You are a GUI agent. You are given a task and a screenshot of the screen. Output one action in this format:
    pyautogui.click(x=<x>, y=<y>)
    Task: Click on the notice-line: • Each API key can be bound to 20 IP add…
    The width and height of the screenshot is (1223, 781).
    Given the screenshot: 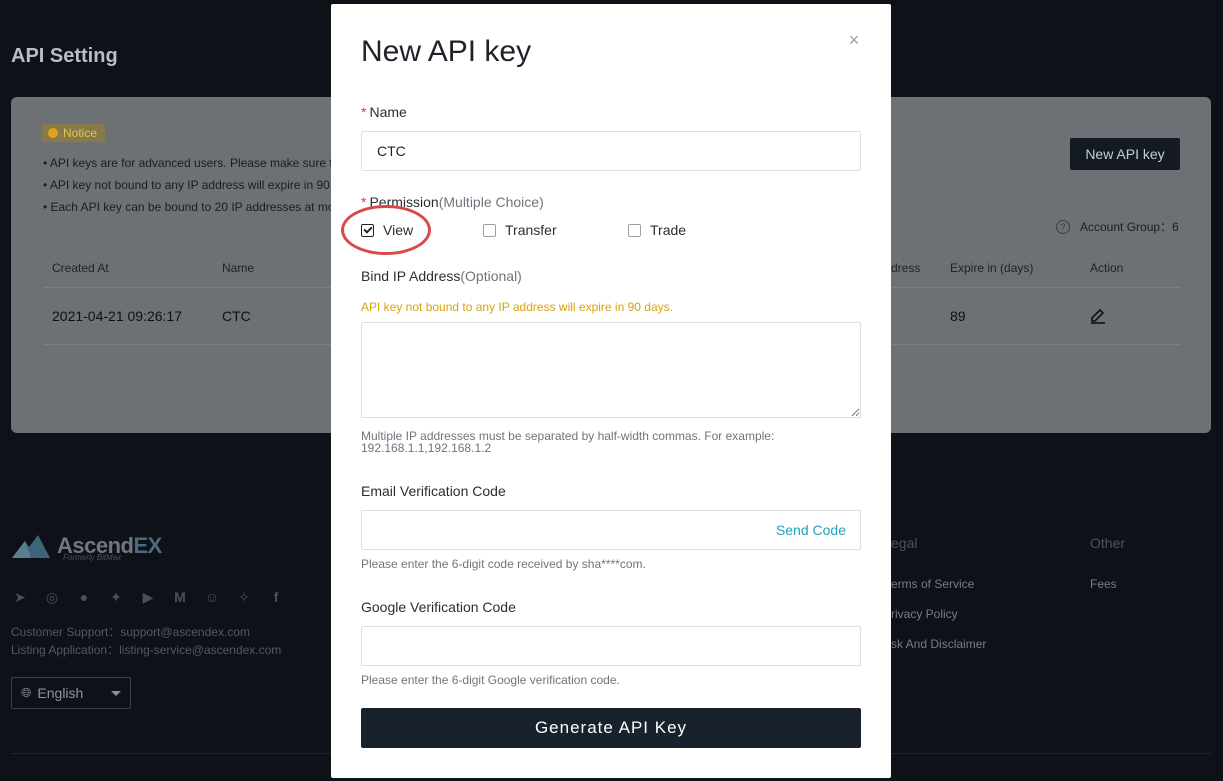 What is the action you would take?
    pyautogui.click(x=189, y=207)
    